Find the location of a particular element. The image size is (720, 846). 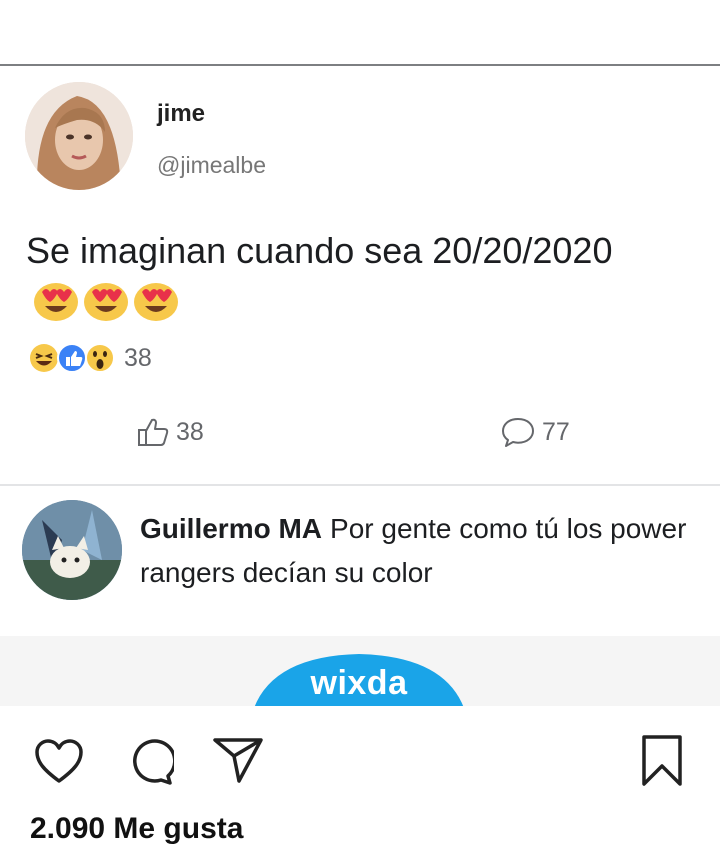

like-button: 38 is located at coordinates (170, 432).